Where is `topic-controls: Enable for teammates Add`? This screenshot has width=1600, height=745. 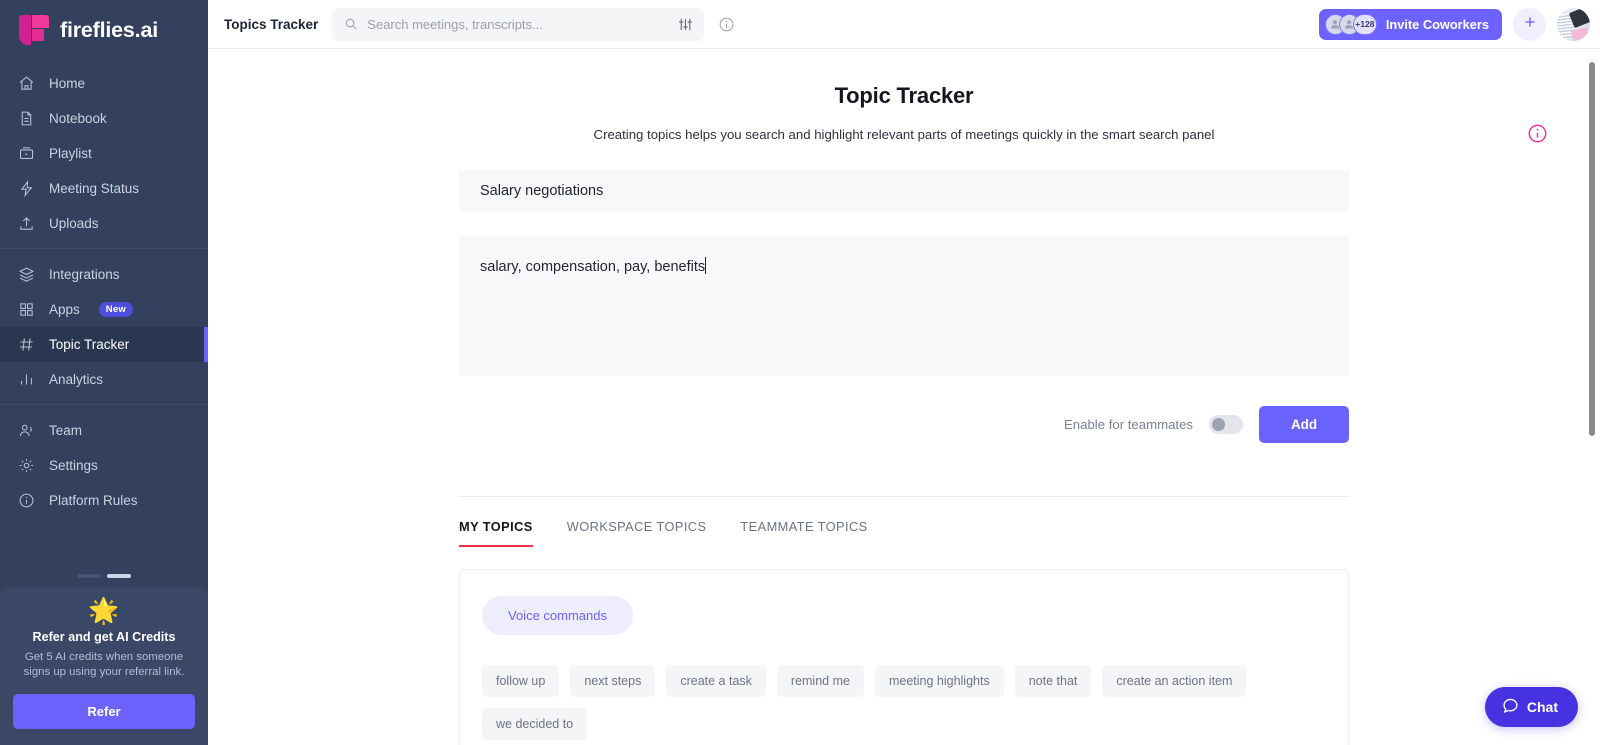 topic-controls: Enable for teammates Add is located at coordinates (904, 424).